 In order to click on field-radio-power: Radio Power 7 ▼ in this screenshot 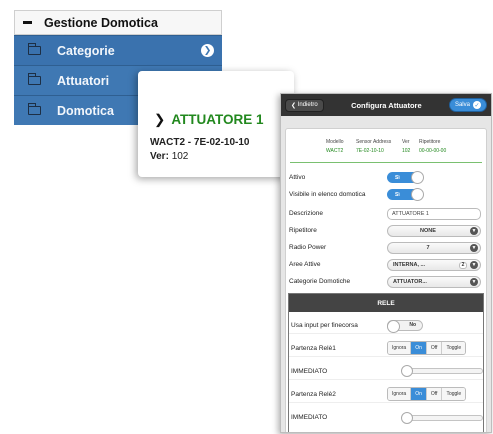, I will do `click(386, 247)`.